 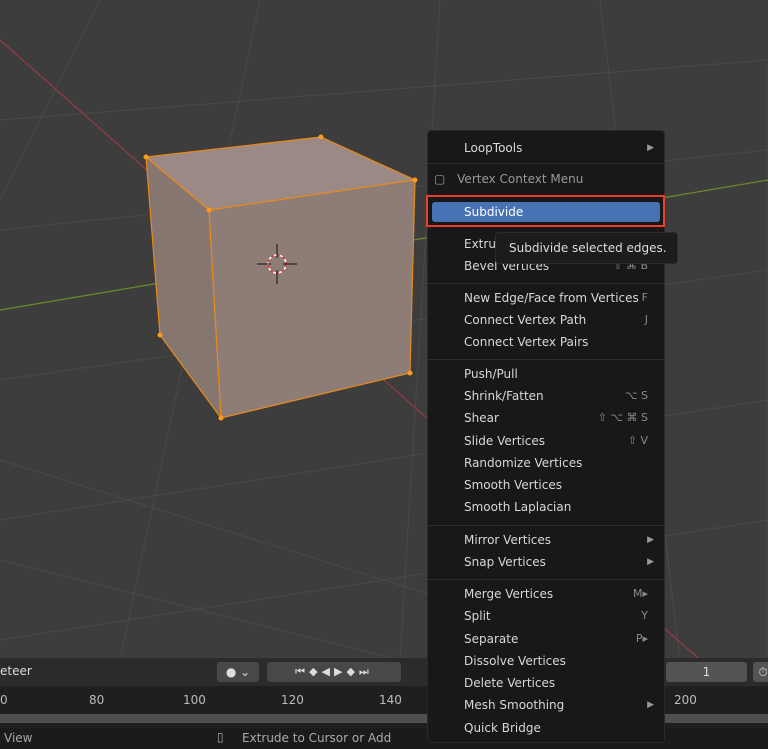 What do you see at coordinates (502, 728) in the screenshot?
I see `menu-item-label: Quick Bridge` at bounding box center [502, 728].